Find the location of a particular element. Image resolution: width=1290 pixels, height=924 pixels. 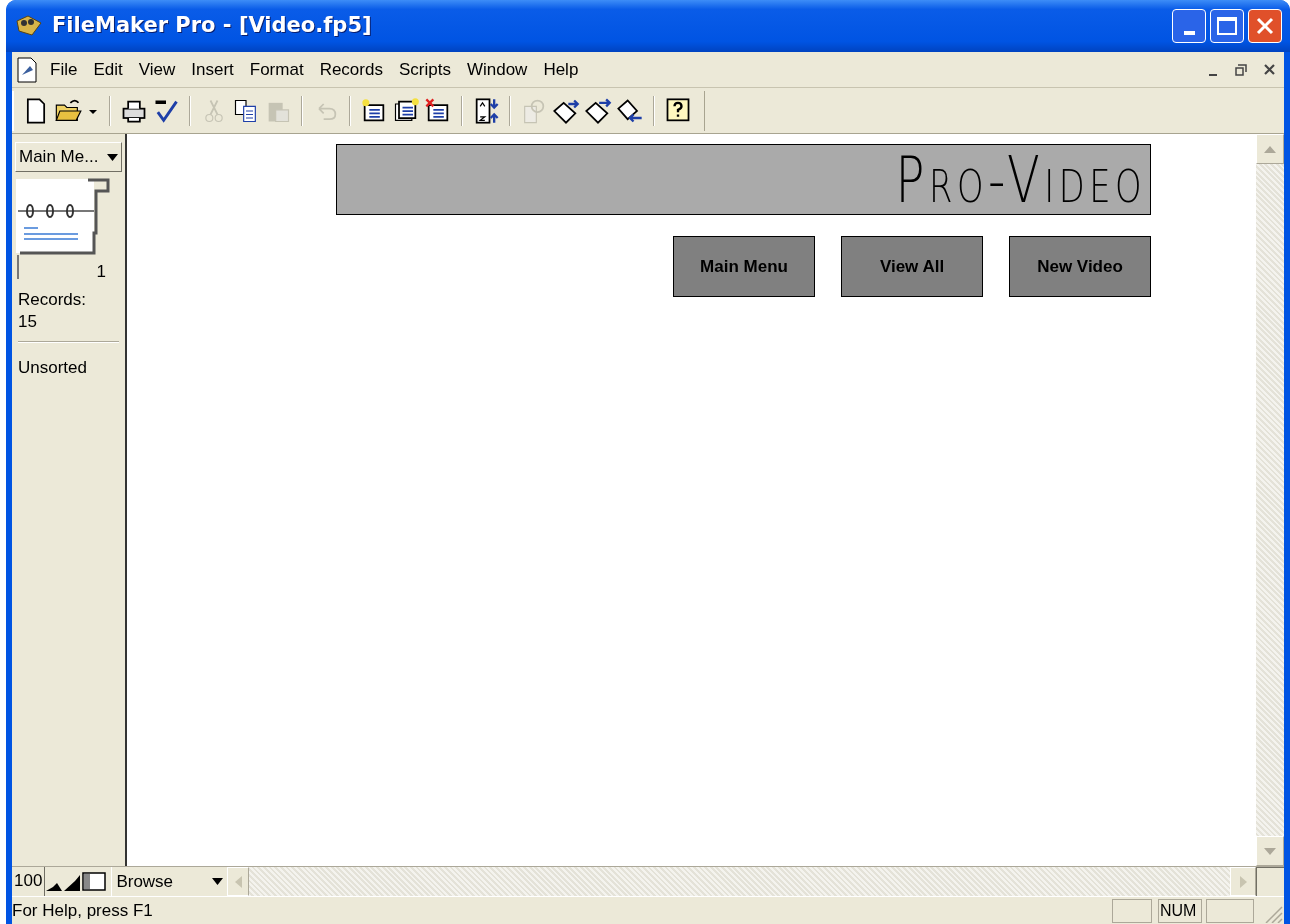

minimize-button is located at coordinates (1189, 26).